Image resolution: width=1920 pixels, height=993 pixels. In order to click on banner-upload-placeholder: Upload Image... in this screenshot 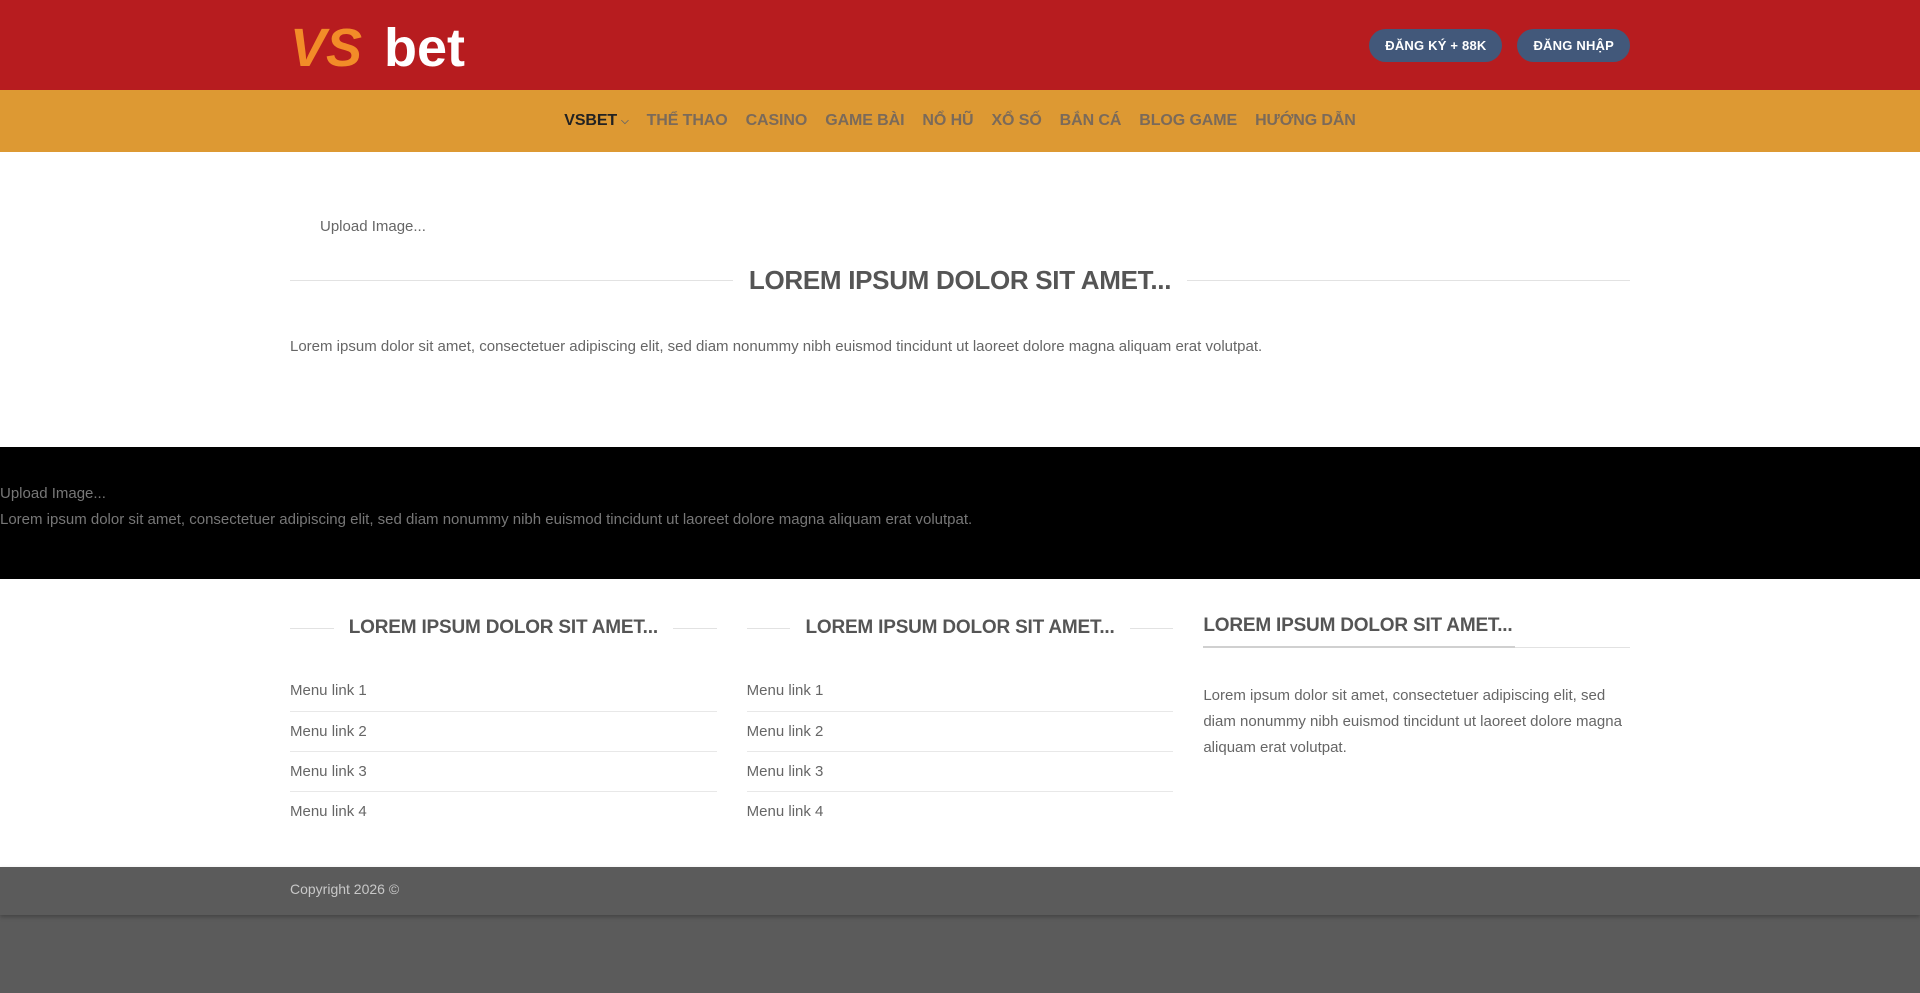, I will do `click(53, 493)`.